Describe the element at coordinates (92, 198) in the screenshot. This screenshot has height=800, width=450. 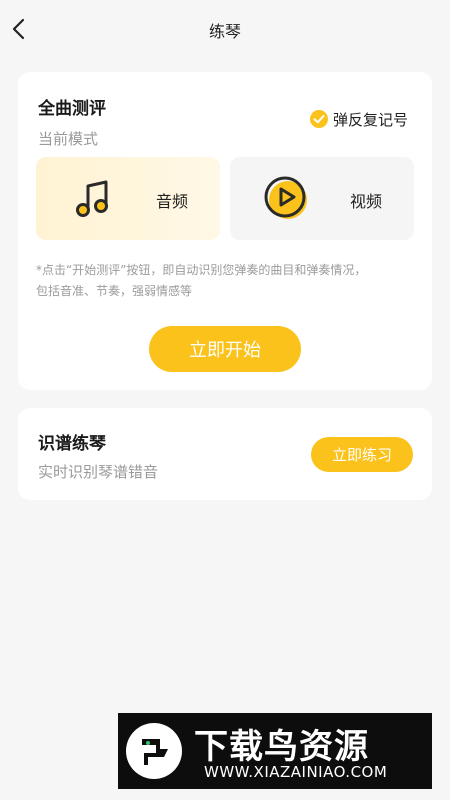
I see `music-note-icon` at that location.